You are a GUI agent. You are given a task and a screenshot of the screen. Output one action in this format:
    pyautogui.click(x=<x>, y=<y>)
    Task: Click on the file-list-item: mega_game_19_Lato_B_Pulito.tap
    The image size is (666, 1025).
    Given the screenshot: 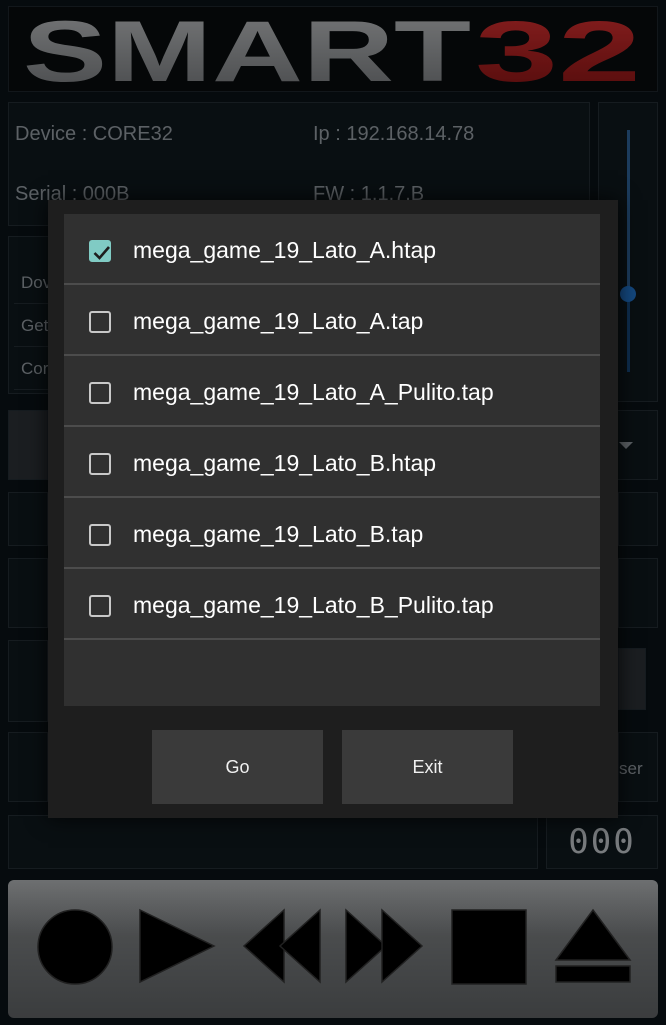 What is the action you would take?
    pyautogui.click(x=332, y=604)
    